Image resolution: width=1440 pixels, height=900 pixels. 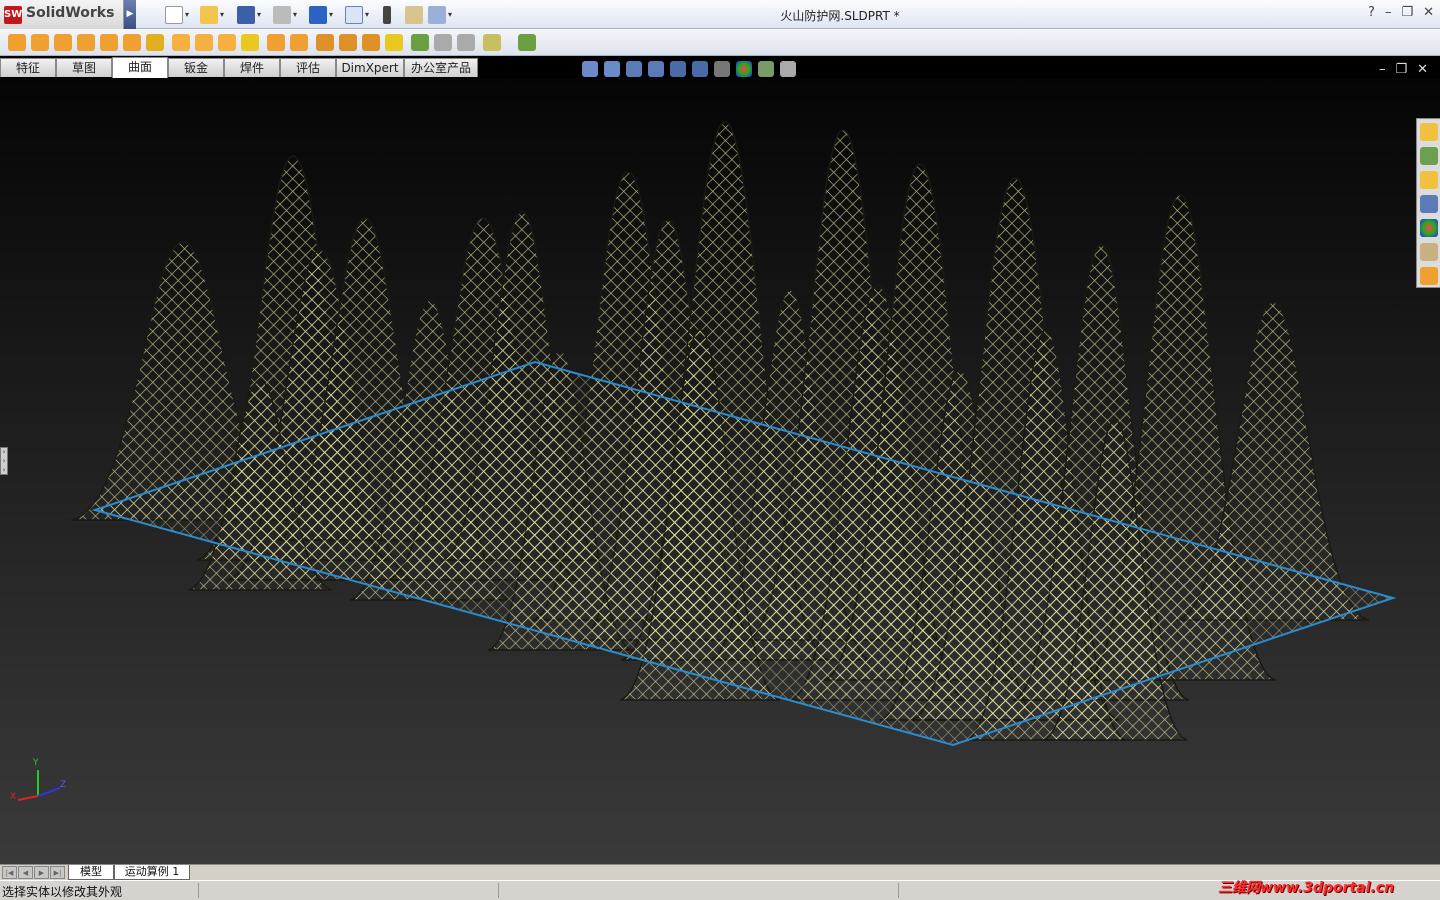 What do you see at coordinates (276, 42) in the screenshot?
I see `delete-face-icon` at bounding box center [276, 42].